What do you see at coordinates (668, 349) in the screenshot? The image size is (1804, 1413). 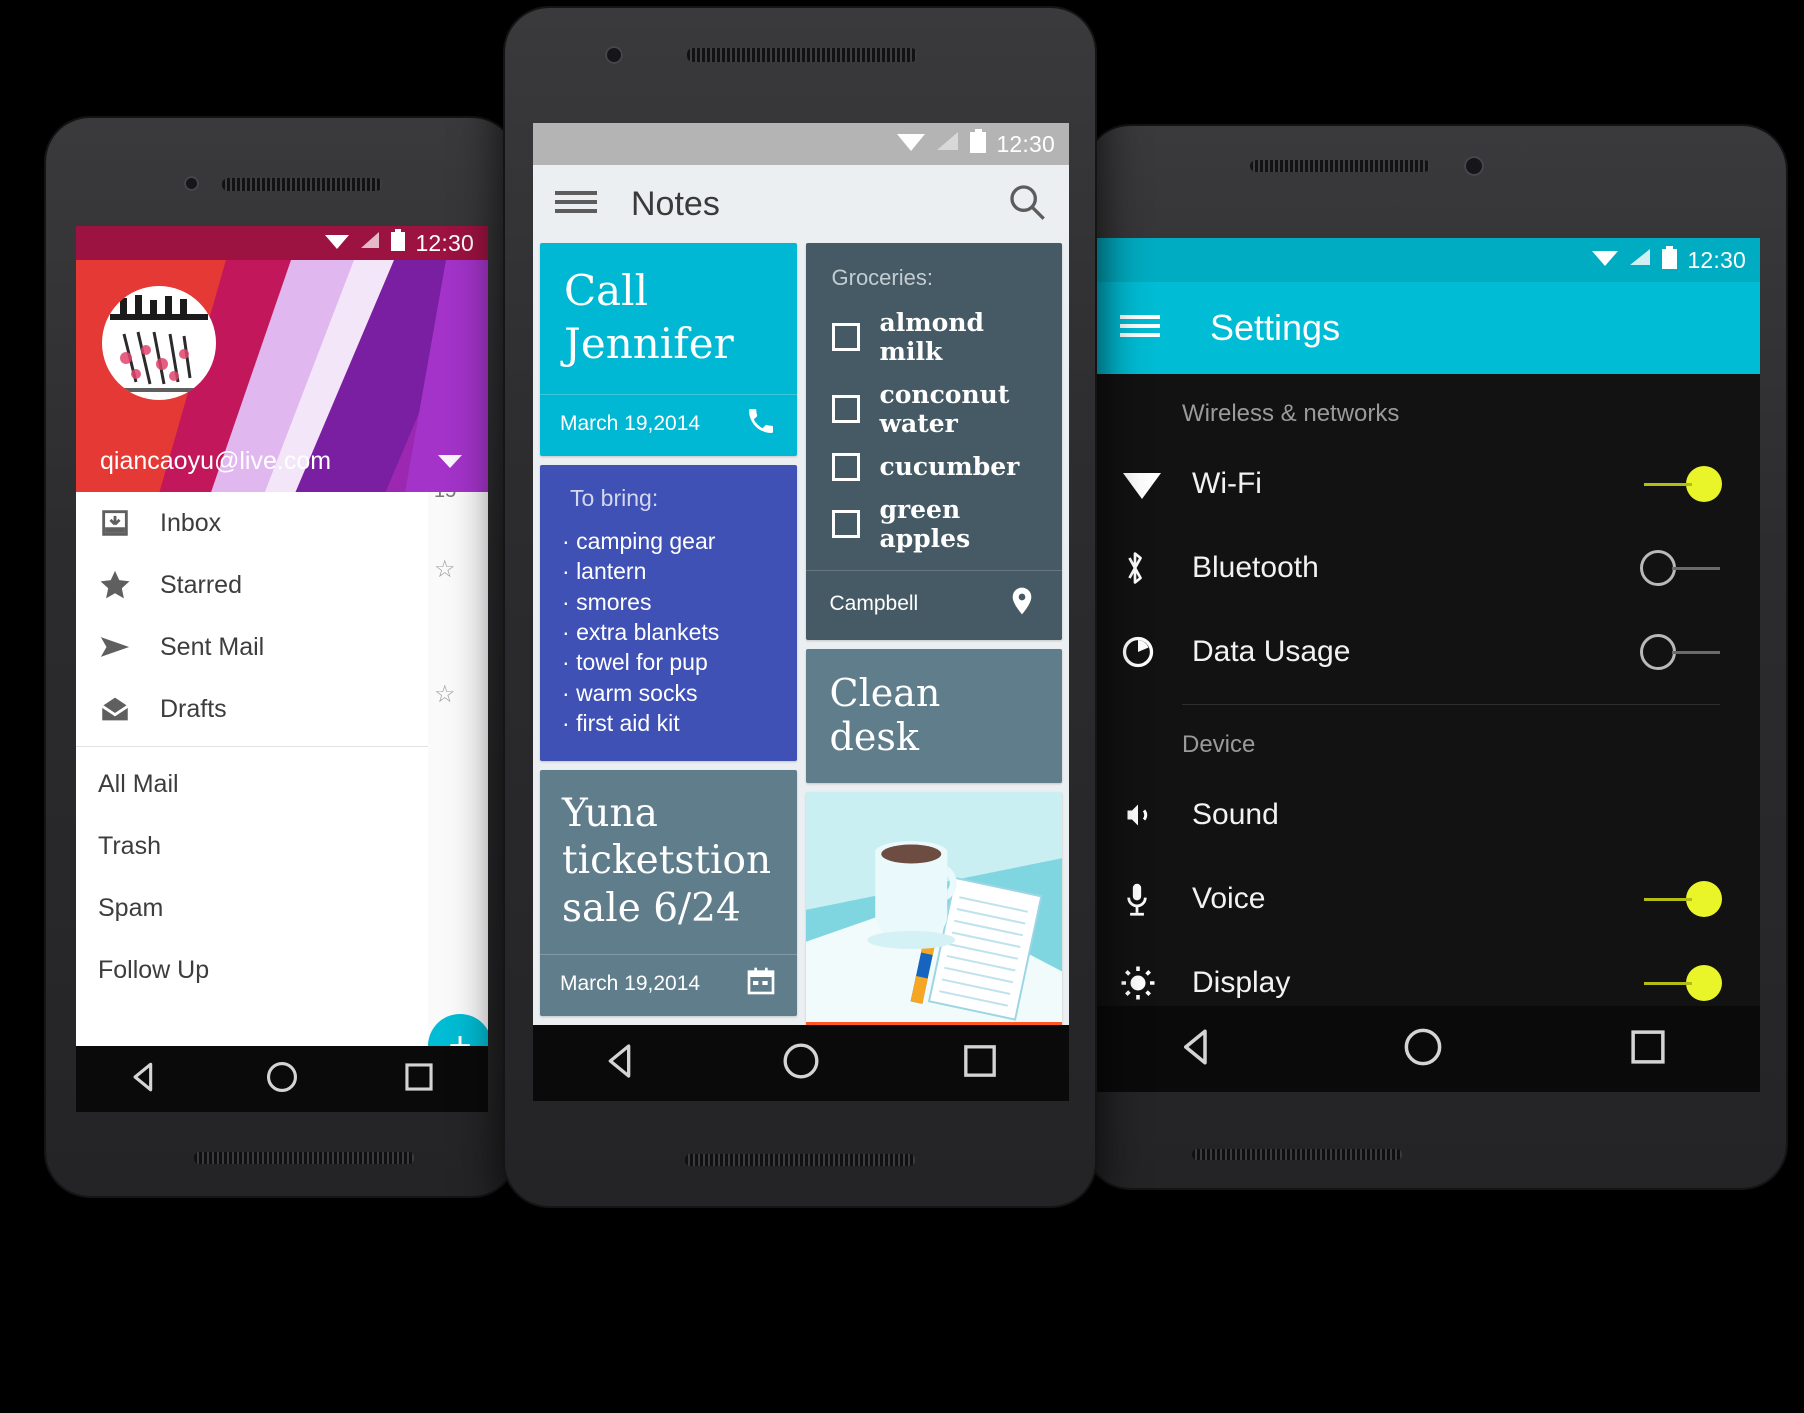 I see `note-card-call: Call Jennifer March 19,2014` at bounding box center [668, 349].